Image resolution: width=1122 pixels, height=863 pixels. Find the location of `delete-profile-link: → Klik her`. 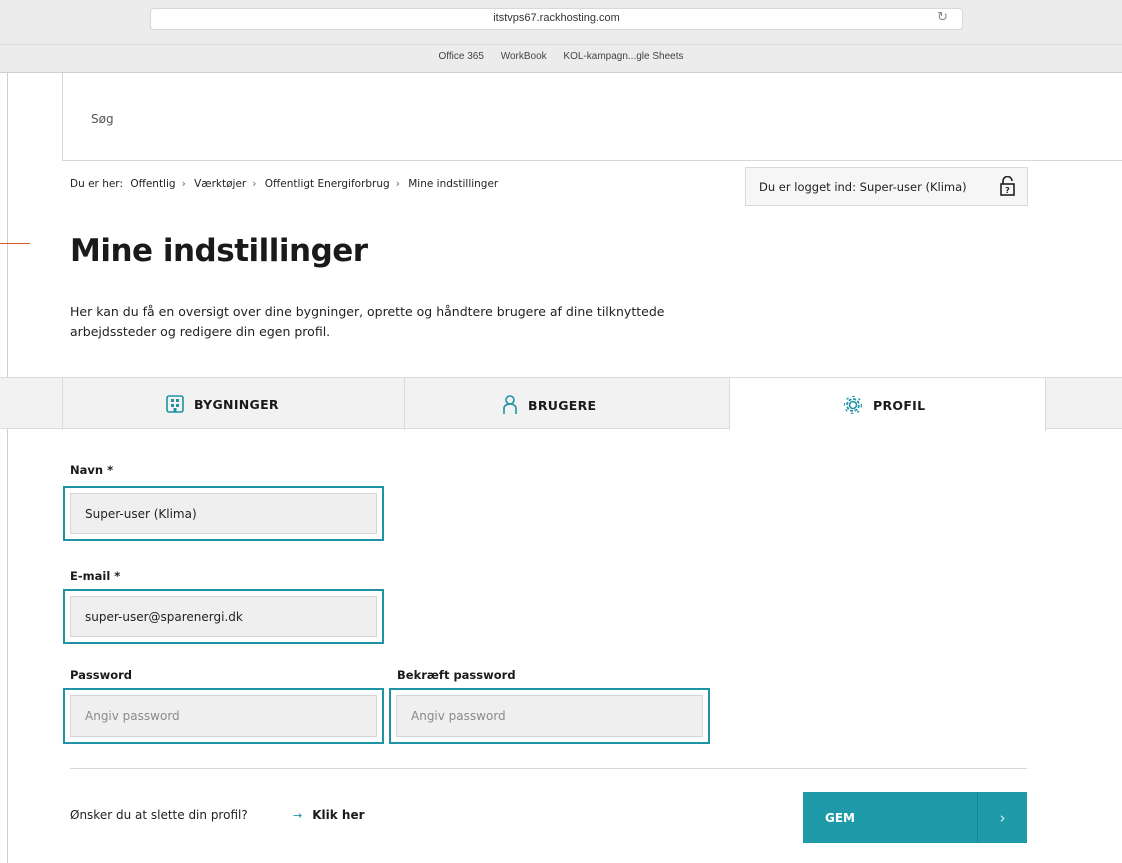

delete-profile-link: → Klik her is located at coordinates (329, 815).